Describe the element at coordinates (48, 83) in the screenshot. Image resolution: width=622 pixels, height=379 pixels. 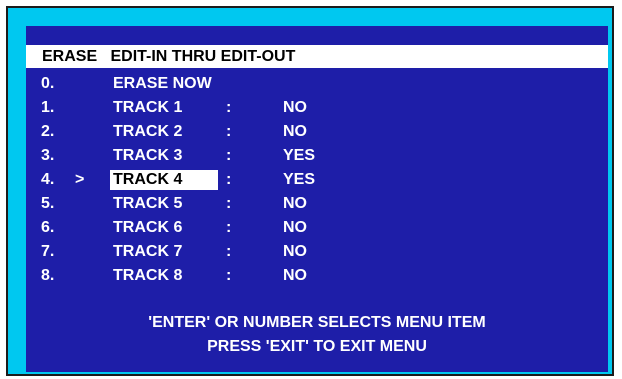
I see `menu-item-number: 0.` at that location.